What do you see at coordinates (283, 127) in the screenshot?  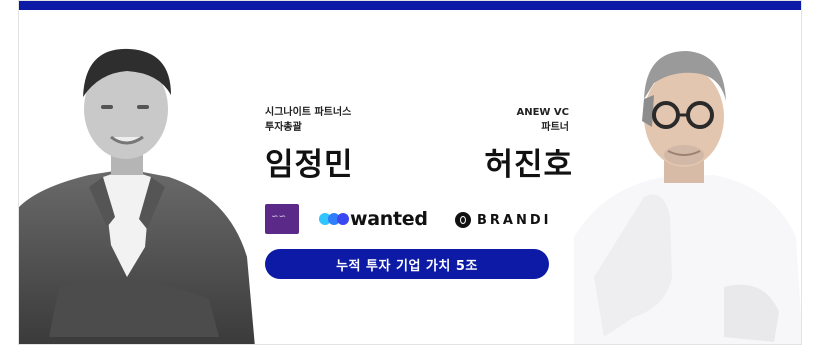 I see `left-person-role-line2: 투자총괄` at bounding box center [283, 127].